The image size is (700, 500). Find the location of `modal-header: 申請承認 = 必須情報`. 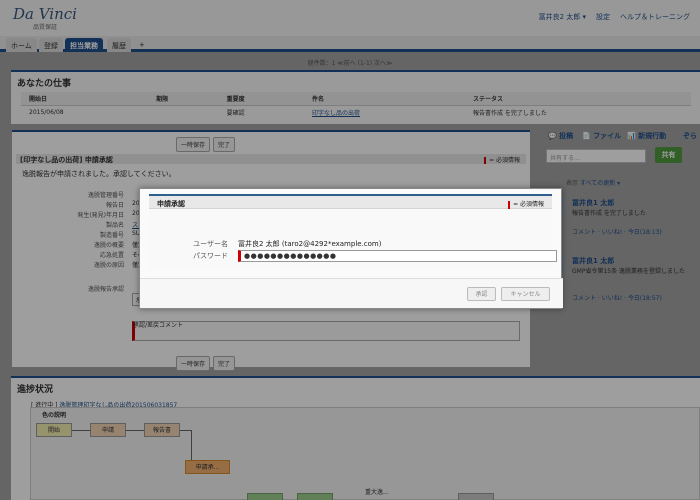

modal-header: 申請承認 = 必須情報 is located at coordinates (350, 202).